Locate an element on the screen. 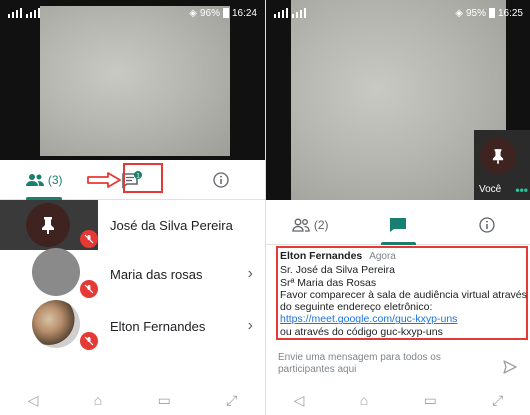 The height and width of the screenshot is (415, 530). status-bar: ◈ 95% 16:25 is located at coordinates (398, 13).